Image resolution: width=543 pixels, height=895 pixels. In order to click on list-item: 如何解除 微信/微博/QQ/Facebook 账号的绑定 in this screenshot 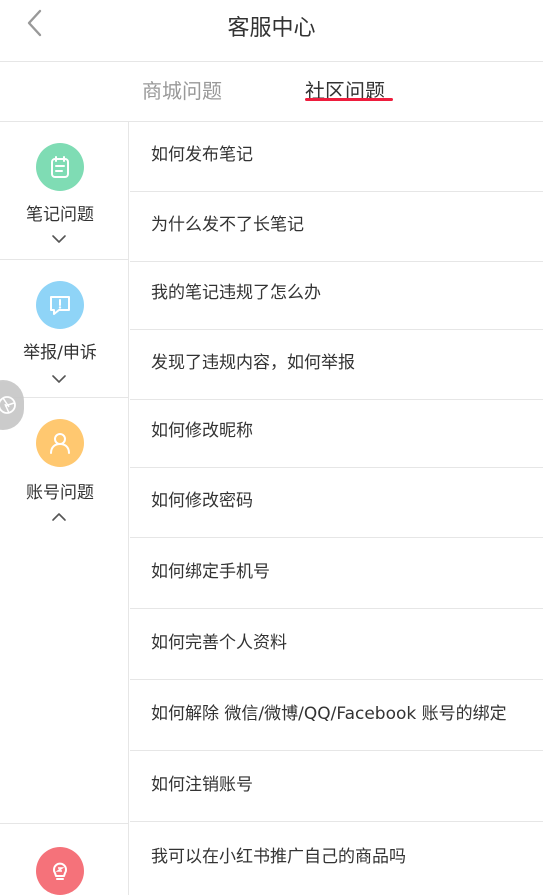, I will do `click(336, 716)`.